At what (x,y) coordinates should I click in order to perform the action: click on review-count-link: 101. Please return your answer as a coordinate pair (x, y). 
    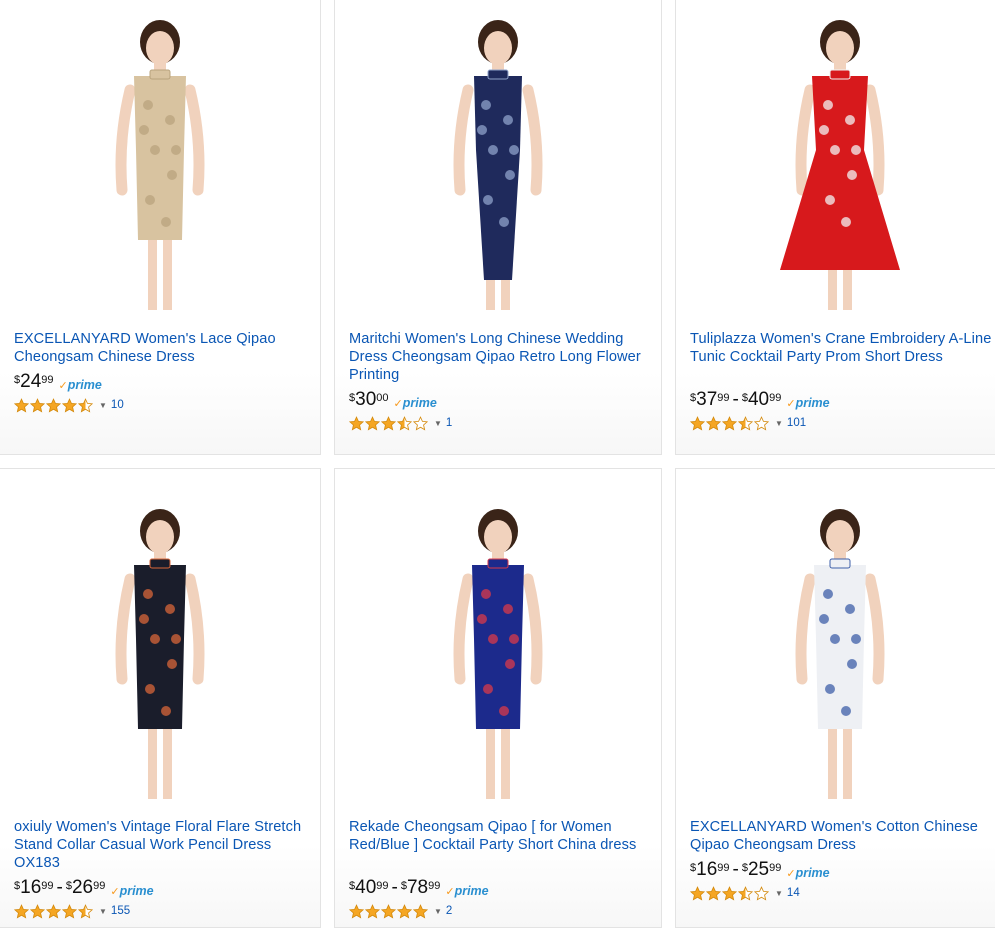
    Looking at the image, I should click on (796, 423).